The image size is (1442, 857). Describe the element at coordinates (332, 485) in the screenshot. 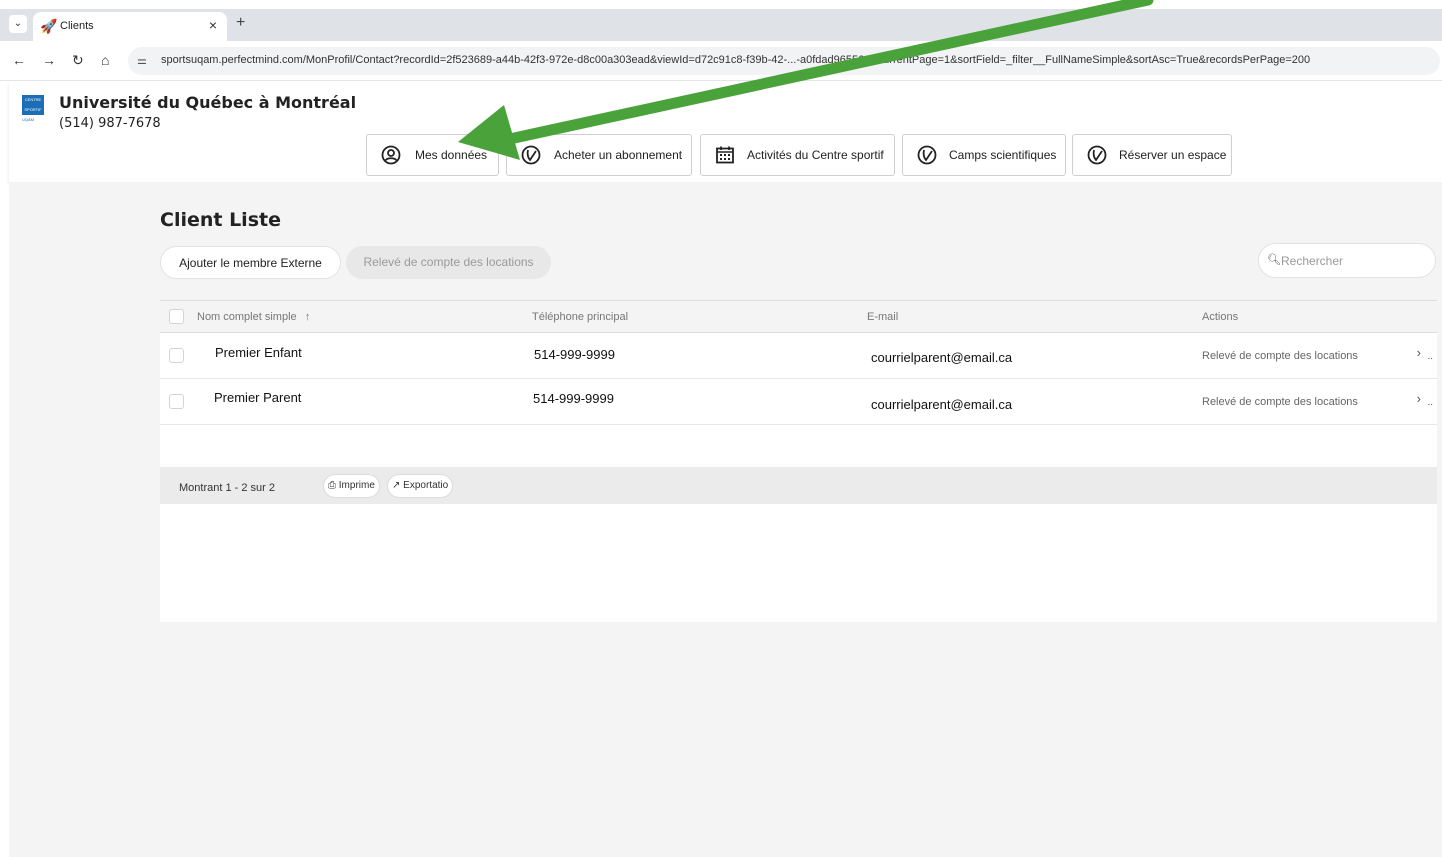

I see `printer-icon: ⎙` at that location.